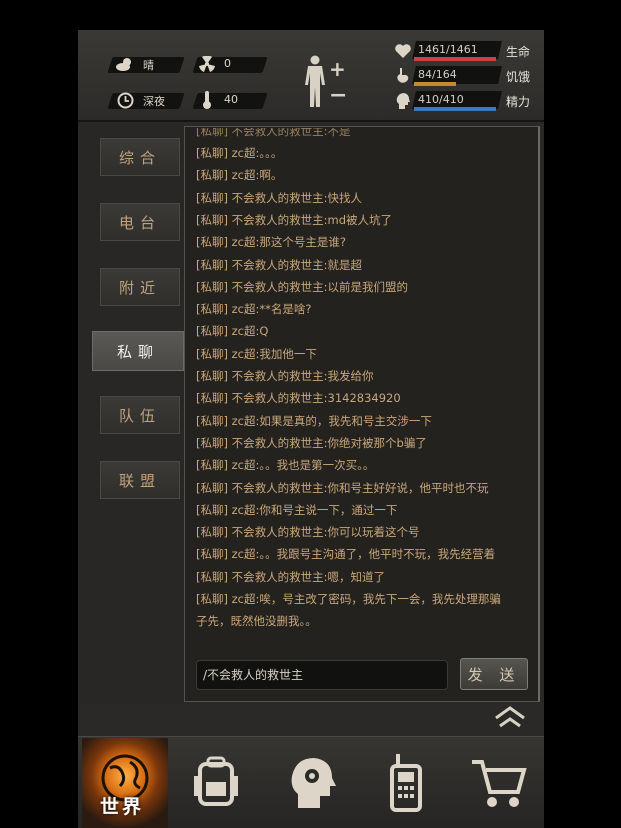 The height and width of the screenshot is (828, 621). I want to click on message-text: zc超:**名是啥?, so click(269, 309).